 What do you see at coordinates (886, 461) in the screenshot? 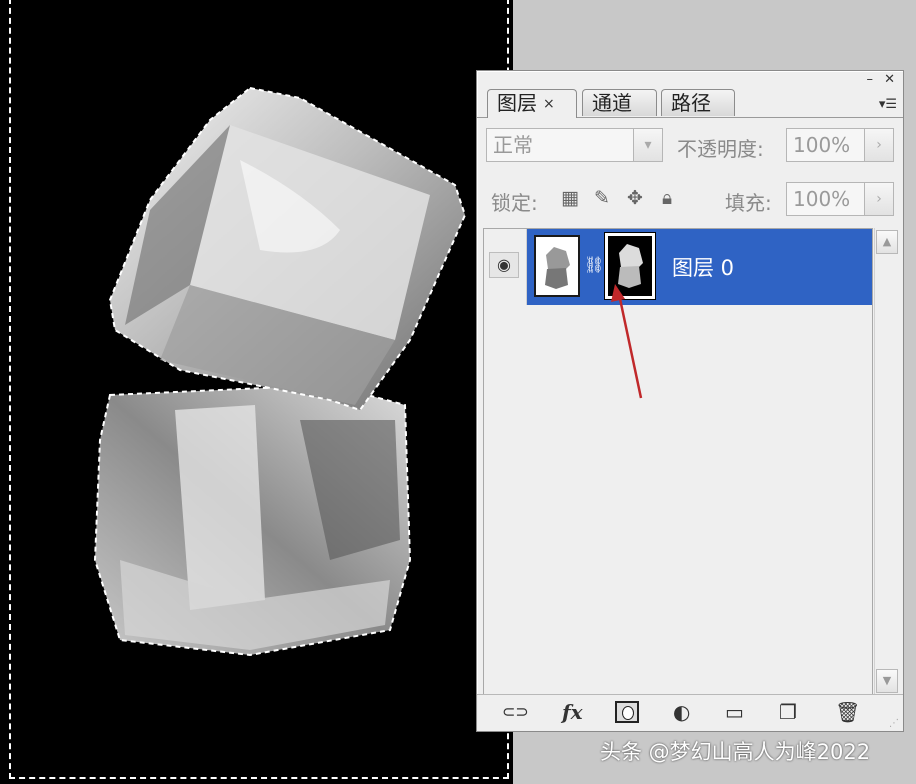
I see `layers-scrollbar: ▲ ▼` at bounding box center [886, 461].